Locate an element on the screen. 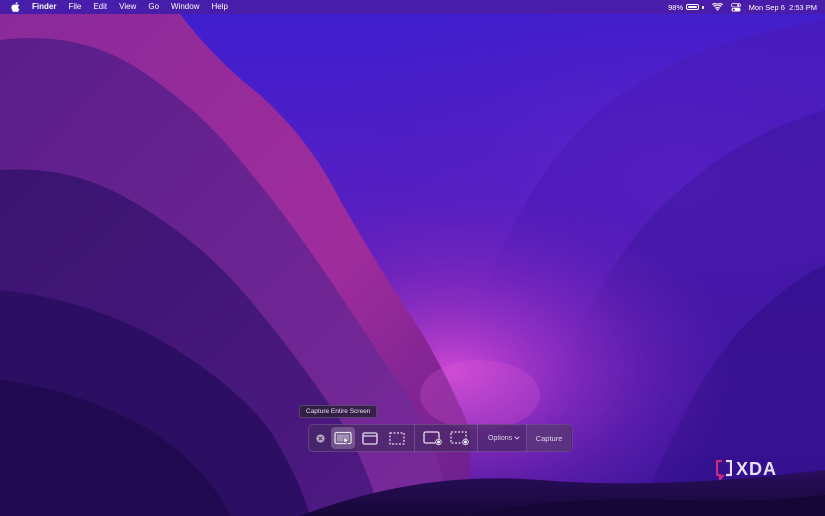 This screenshot has width=825, height=516. options-menu-button: Options is located at coordinates (504, 438).